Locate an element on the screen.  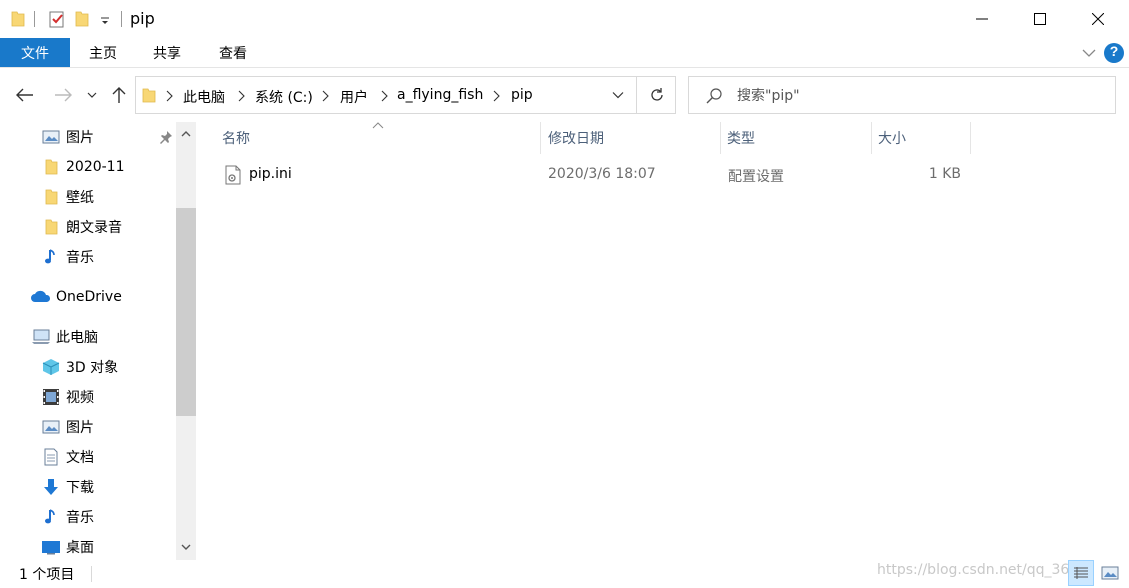
status-bar: 1 个项目 https://blog.csdn.net/qq_36 is located at coordinates (564, 574).